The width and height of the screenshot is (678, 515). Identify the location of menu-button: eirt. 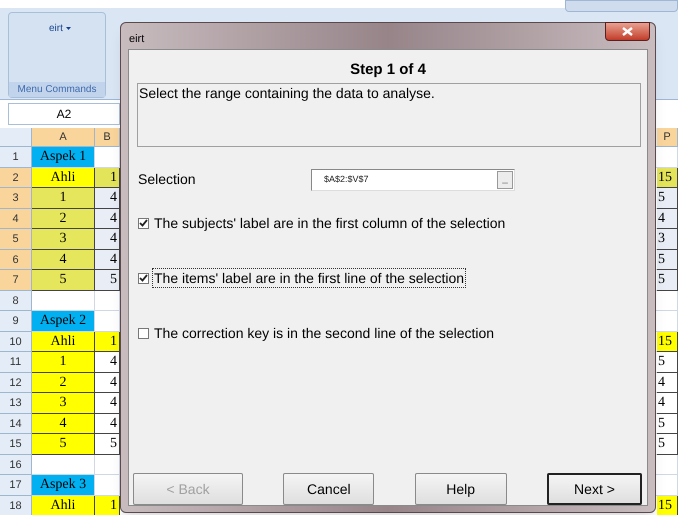
(60, 28).